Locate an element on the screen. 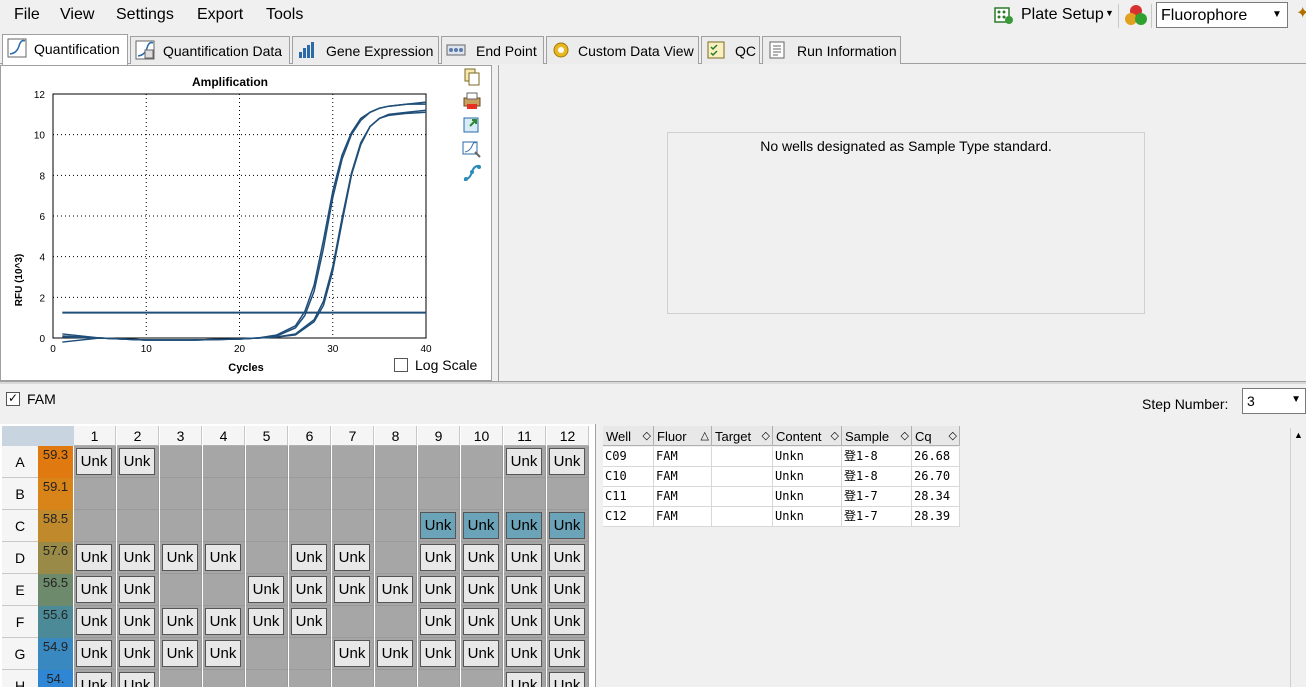  column-header: 2 is located at coordinates (138, 436).